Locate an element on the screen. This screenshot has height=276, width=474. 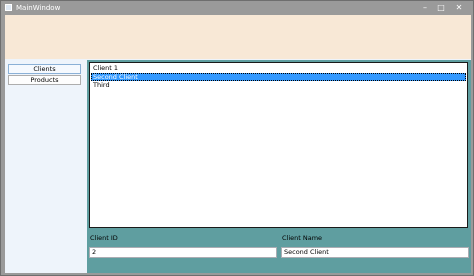
client-id-label: Client ID is located at coordinates (104, 238).